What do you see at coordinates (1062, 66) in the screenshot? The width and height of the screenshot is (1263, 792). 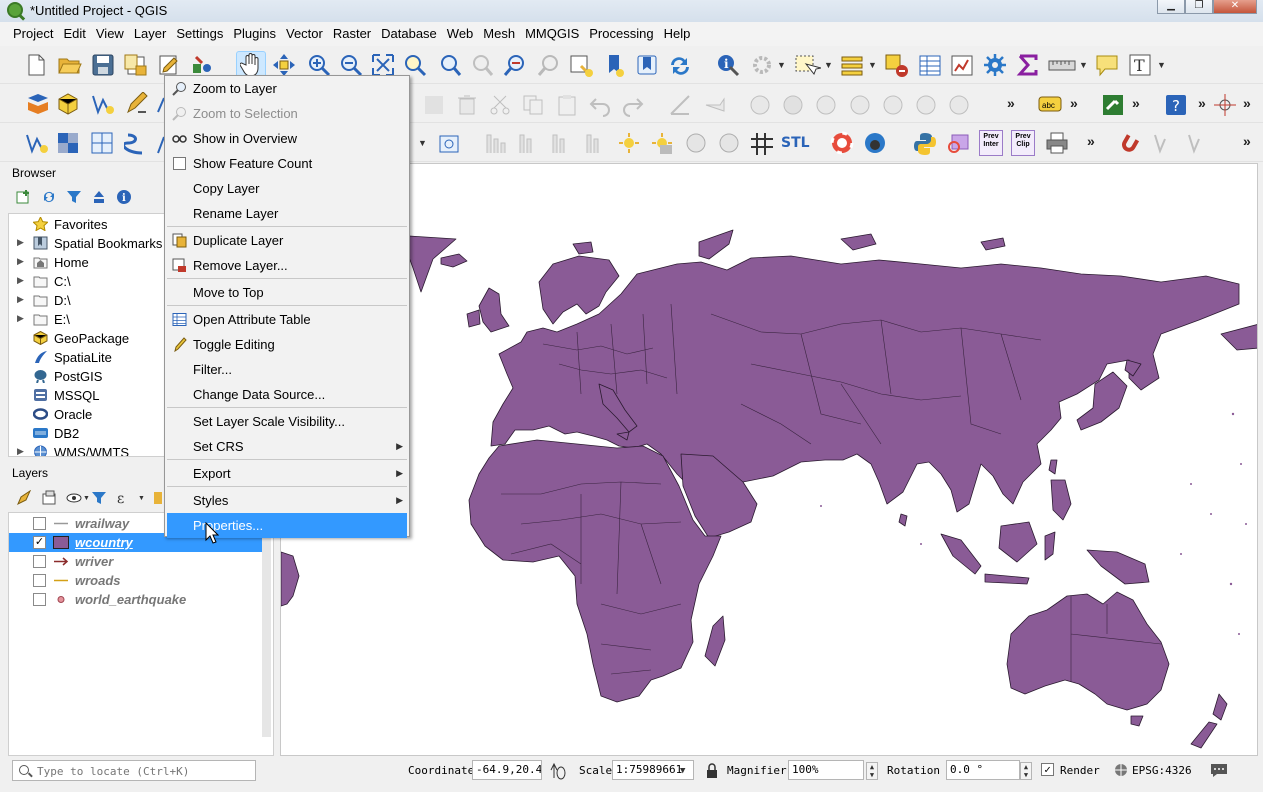 I see `measure-icon` at bounding box center [1062, 66].